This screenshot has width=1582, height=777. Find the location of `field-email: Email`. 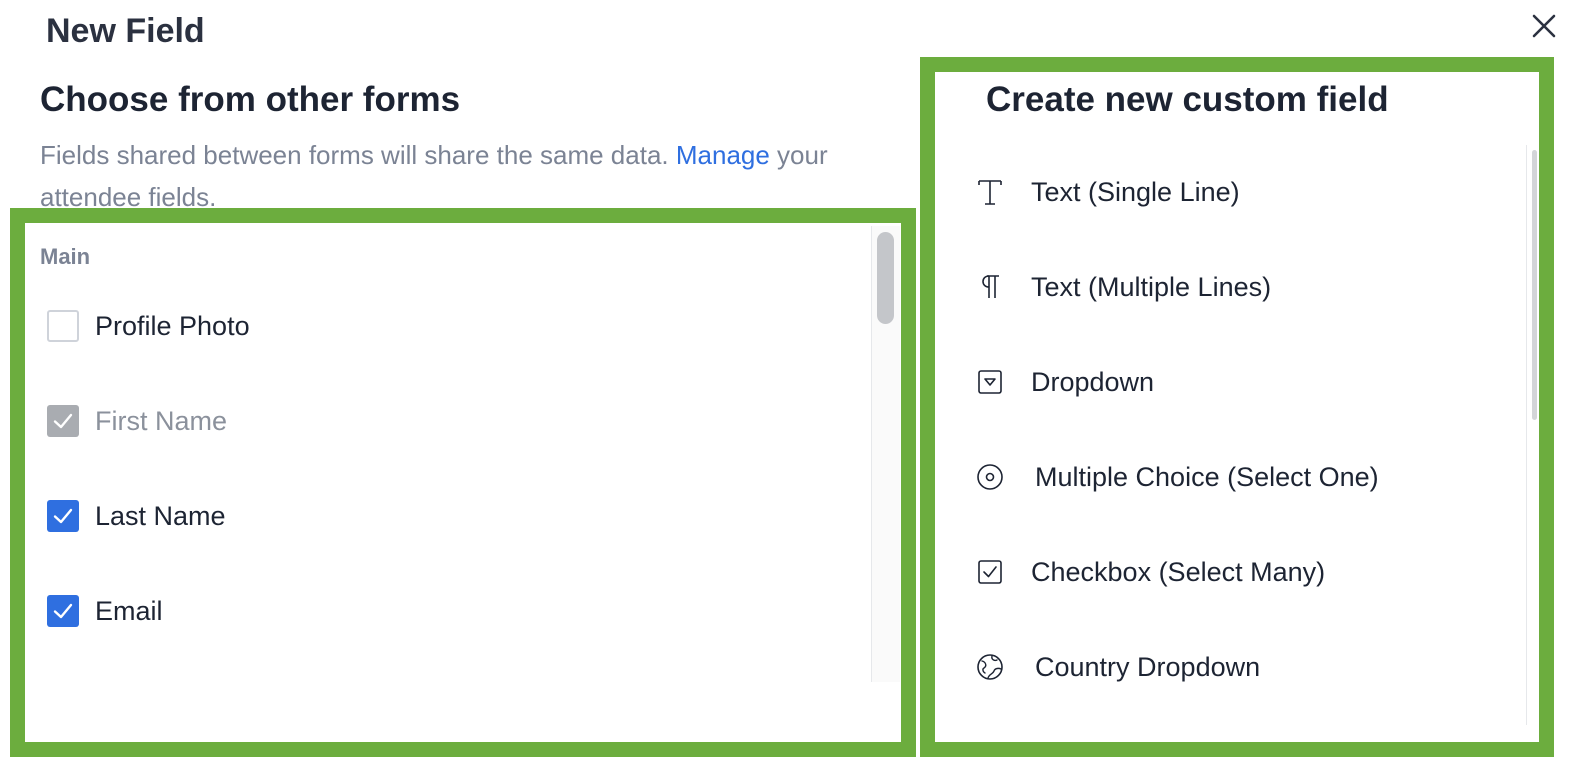

field-email: Email is located at coordinates (105, 611).